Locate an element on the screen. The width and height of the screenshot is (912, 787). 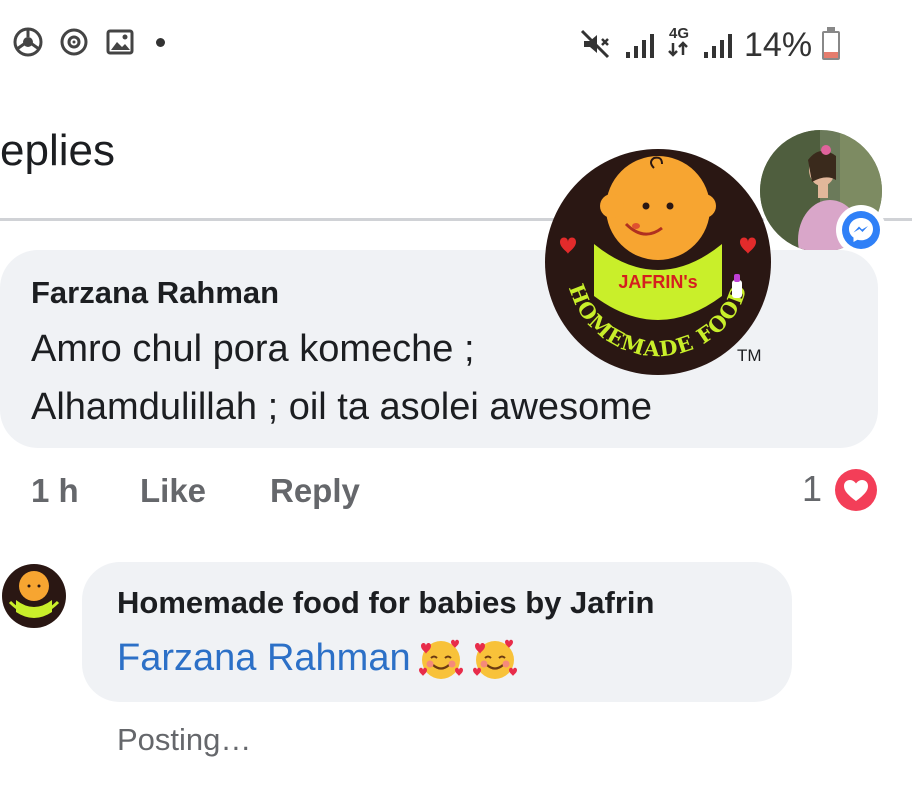
dot-icon is located at coordinates (160, 42).